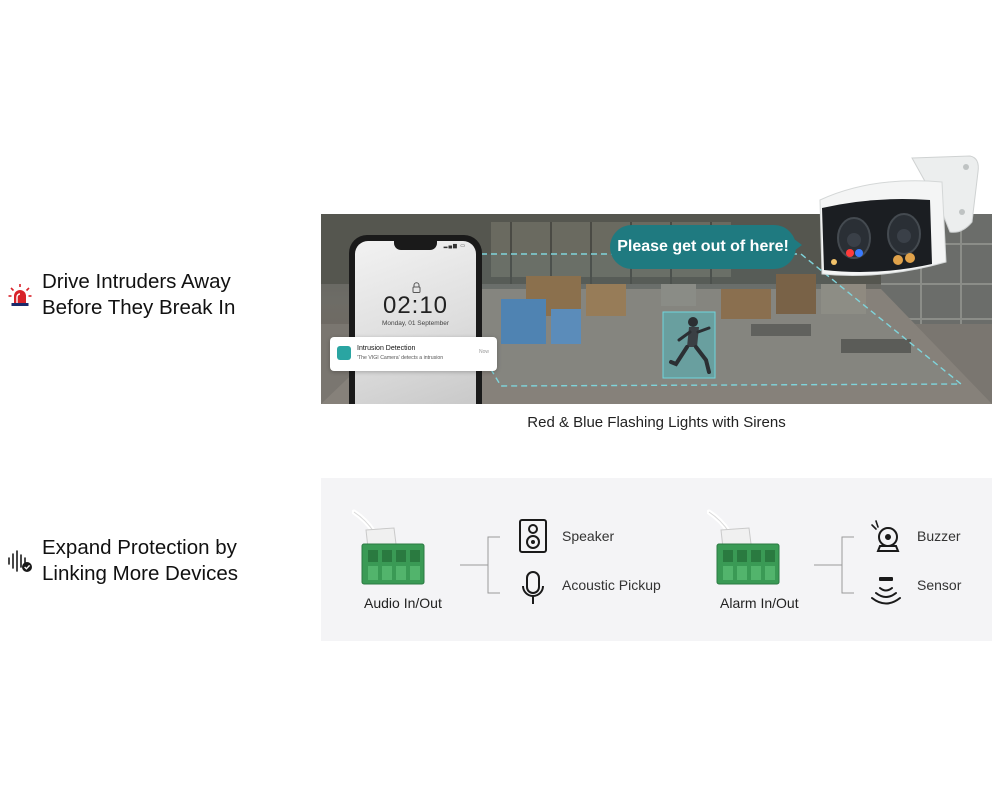 Image resolution: width=1000 pixels, height=800 pixels. I want to click on signal-battery-icon: ▂▄▆ ▭, so click(454, 246).